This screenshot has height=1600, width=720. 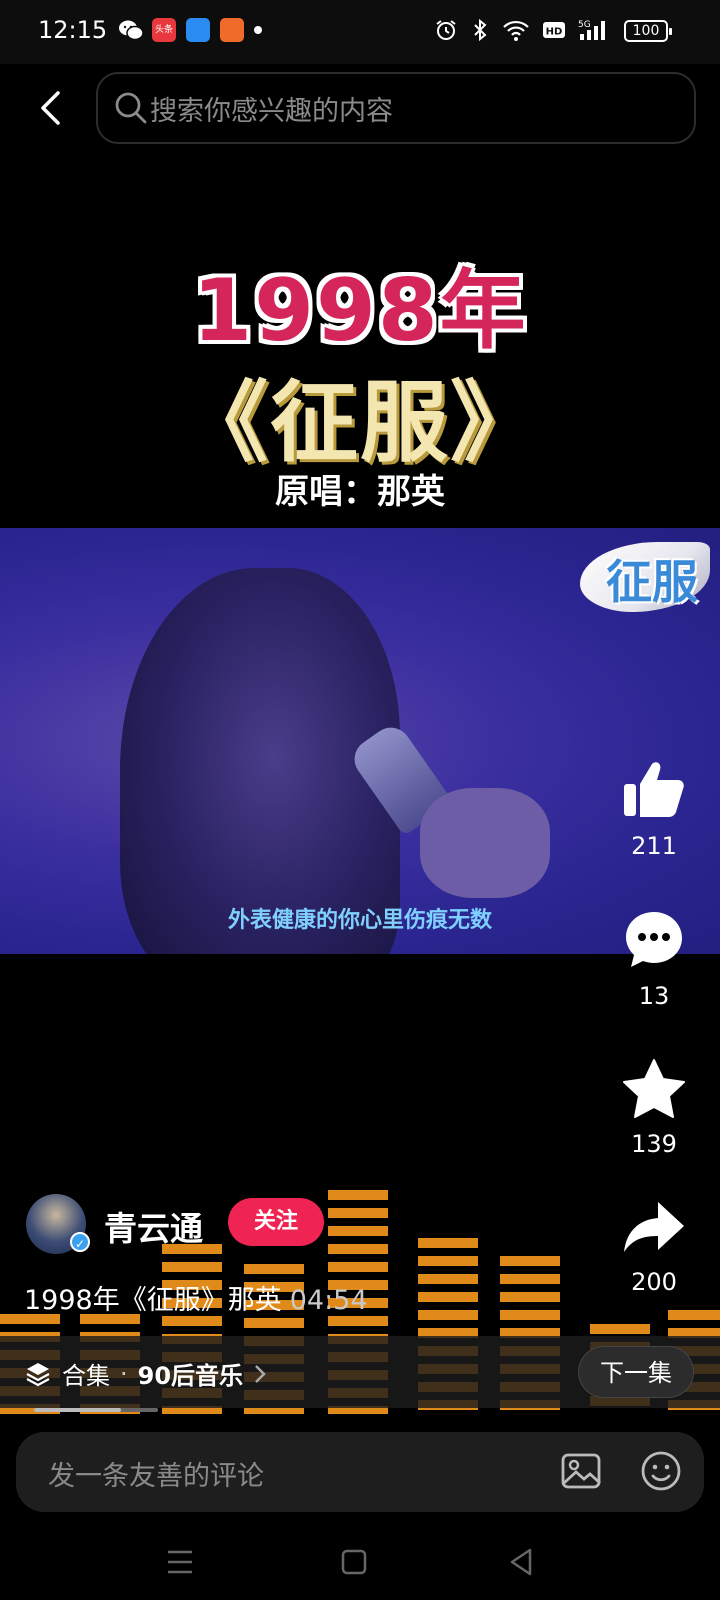 What do you see at coordinates (591, 30) in the screenshot?
I see `5g-signal-icon: 5G` at bounding box center [591, 30].